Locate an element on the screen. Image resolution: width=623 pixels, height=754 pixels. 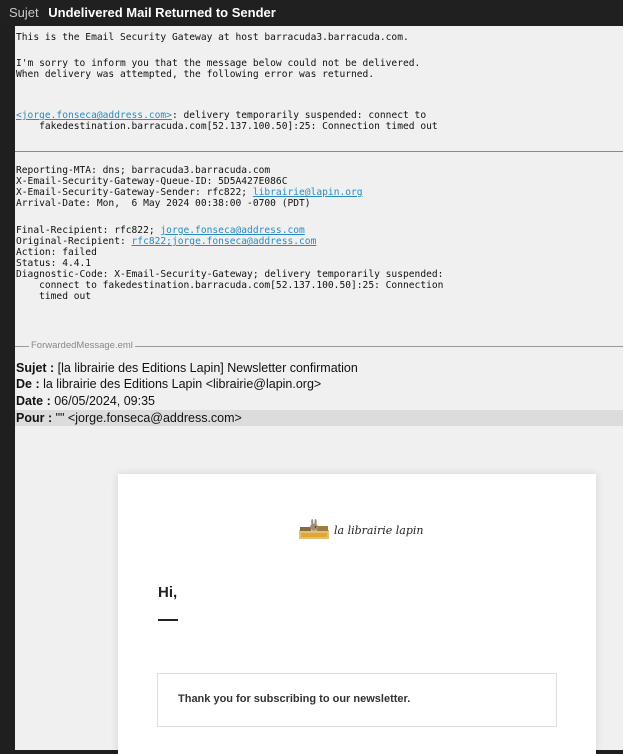
error-recipient-link: <jorge.fonseca@address.com> is located at coordinates (94, 115).